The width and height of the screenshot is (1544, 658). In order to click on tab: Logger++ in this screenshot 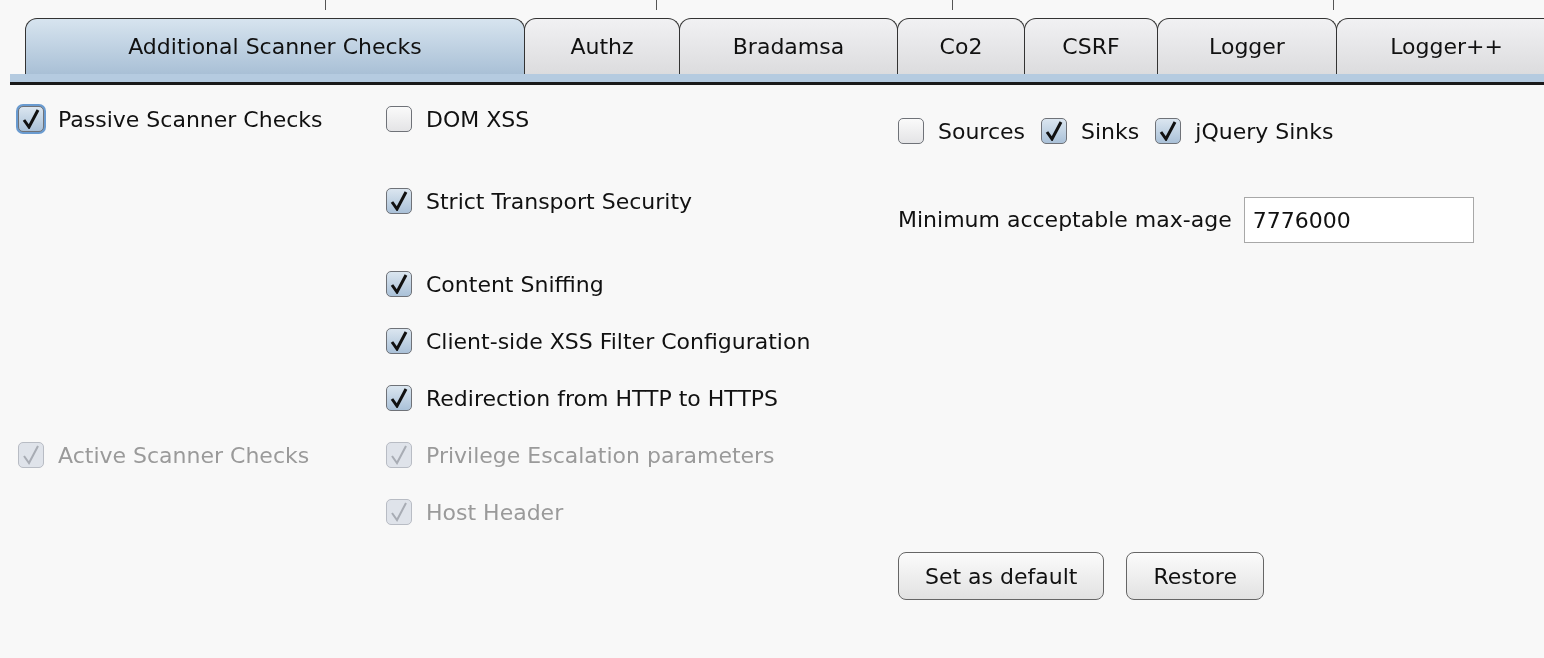, I will do `click(1440, 46)`.